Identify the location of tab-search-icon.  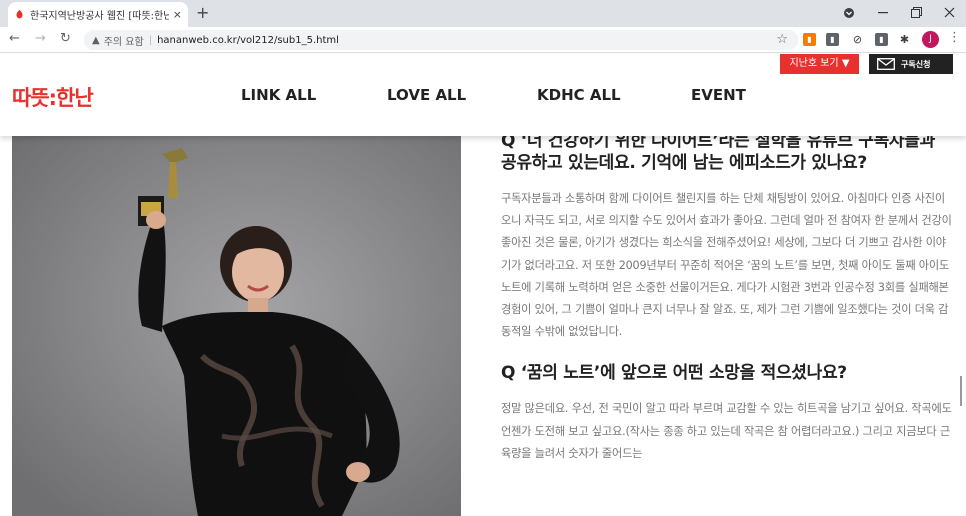
(849, 13).